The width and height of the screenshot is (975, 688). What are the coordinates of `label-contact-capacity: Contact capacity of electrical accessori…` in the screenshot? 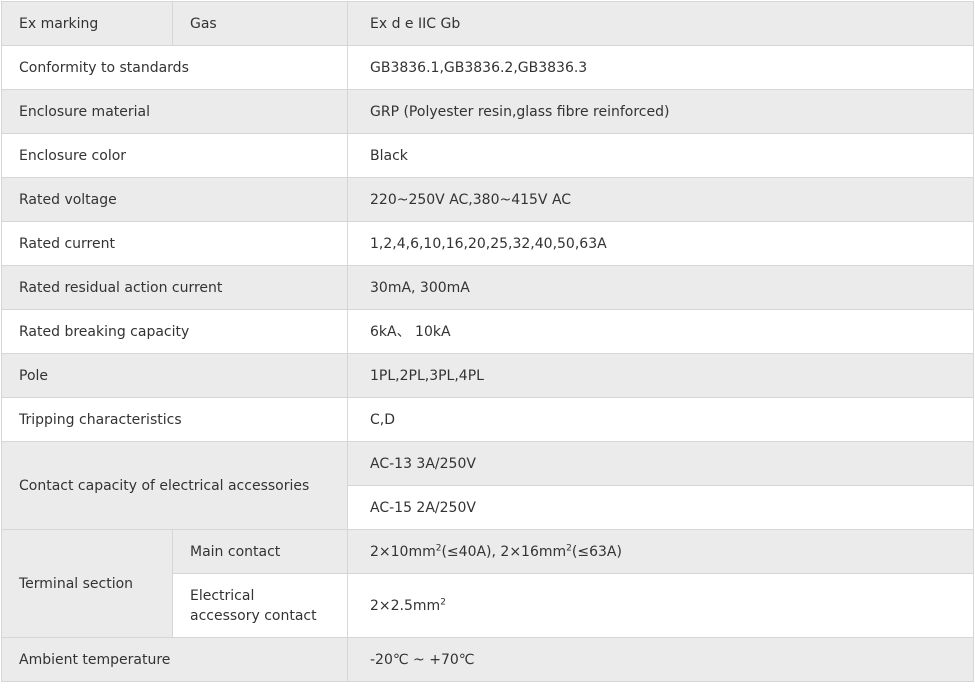 It's located at (174, 485).